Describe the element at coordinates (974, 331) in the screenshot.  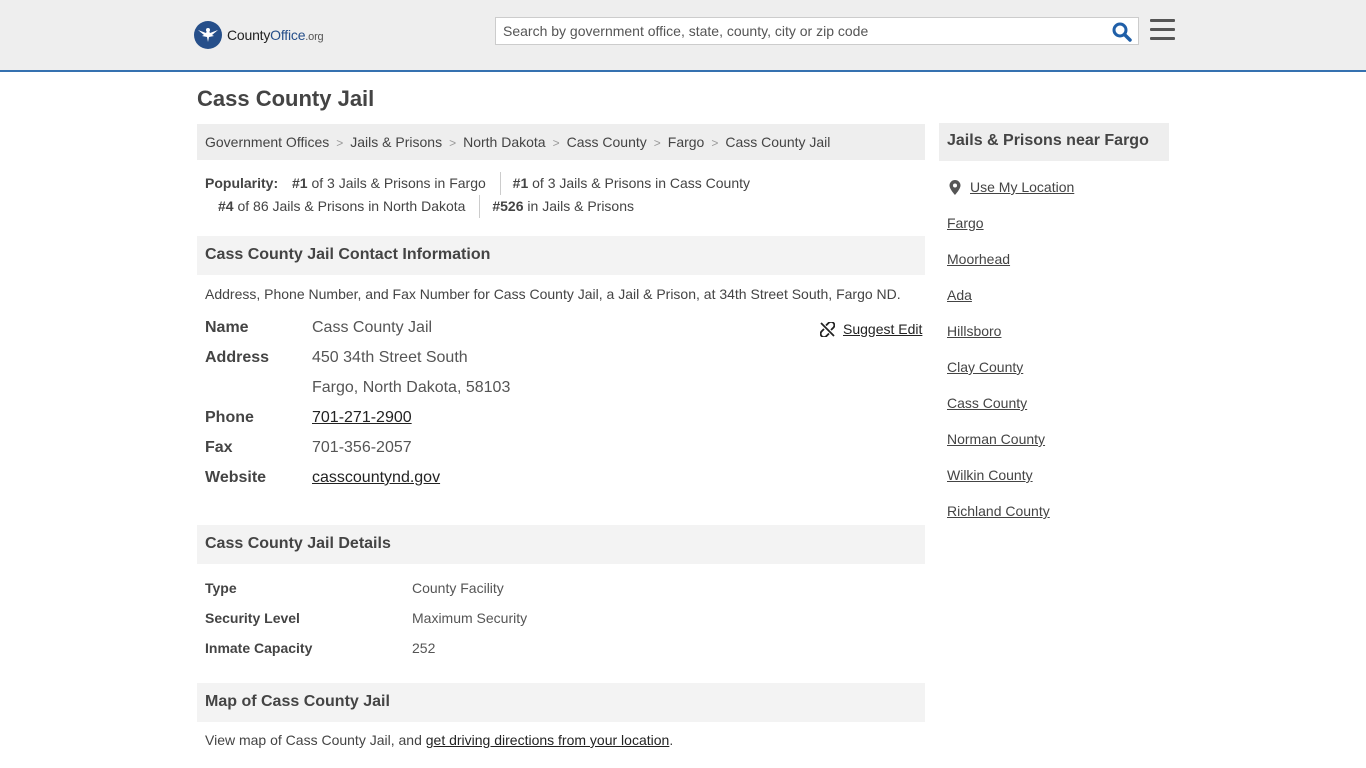
I see `sidebar-link-hillsboro: Hillsboro` at that location.